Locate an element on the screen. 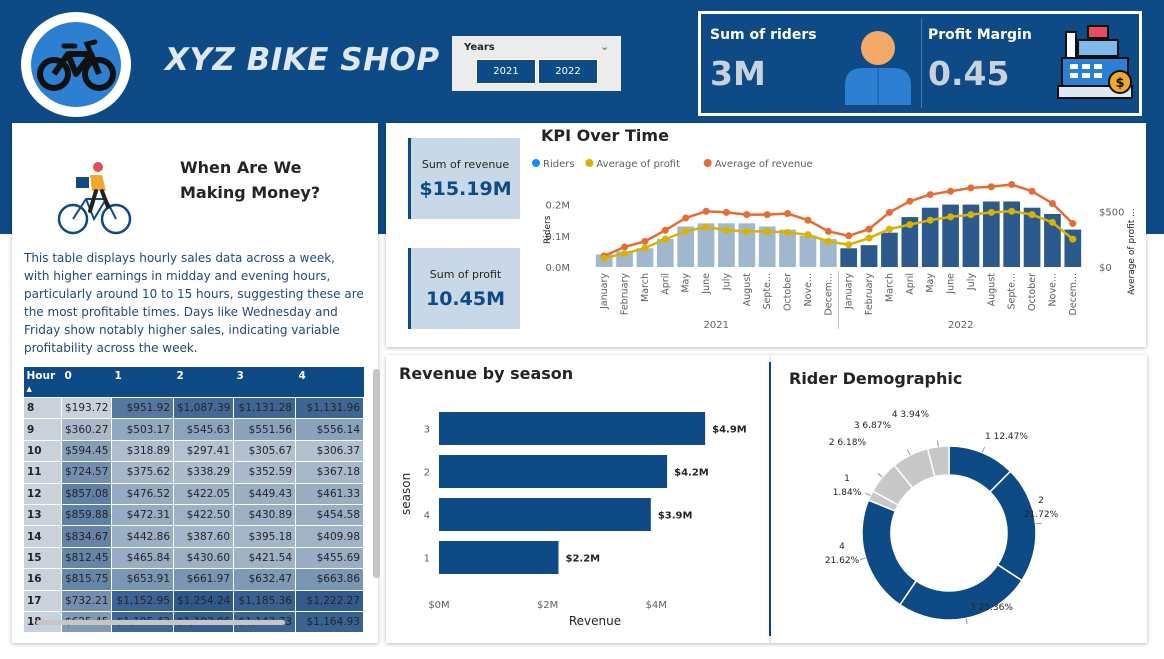 Image resolution: width=1164 pixels, height=659 pixels. years-slicer: Years ⌄ 2021 2022 is located at coordinates (536, 63).